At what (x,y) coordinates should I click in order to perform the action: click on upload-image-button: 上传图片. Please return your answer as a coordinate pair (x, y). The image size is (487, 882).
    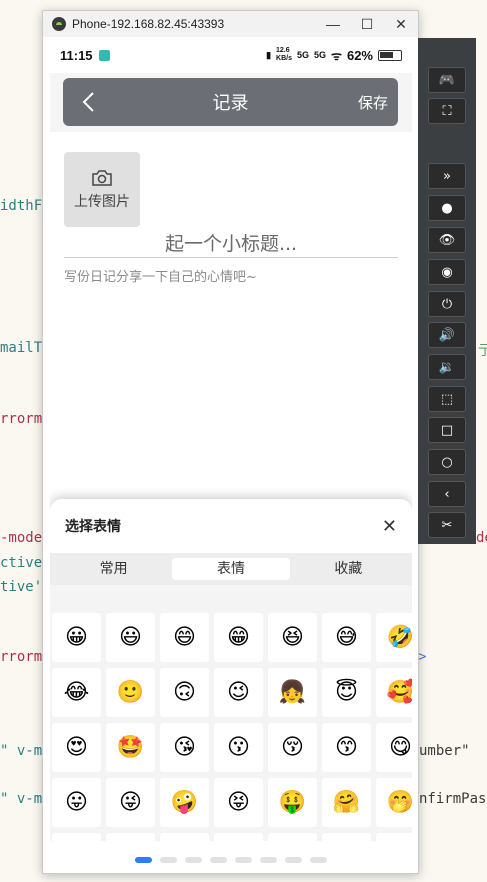
    Looking at the image, I should click on (102, 189).